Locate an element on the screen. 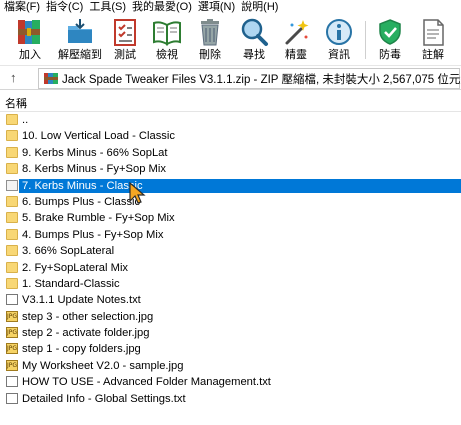  toolbar-separator is located at coordinates (365, 40).